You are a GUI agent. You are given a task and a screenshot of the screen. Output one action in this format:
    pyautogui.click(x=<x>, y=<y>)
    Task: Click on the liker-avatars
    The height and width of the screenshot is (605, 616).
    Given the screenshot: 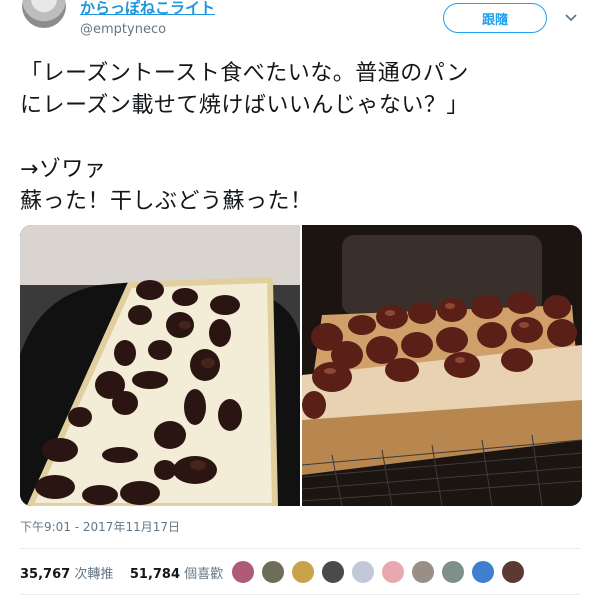 What is the action you would take?
    pyautogui.click(x=378, y=572)
    